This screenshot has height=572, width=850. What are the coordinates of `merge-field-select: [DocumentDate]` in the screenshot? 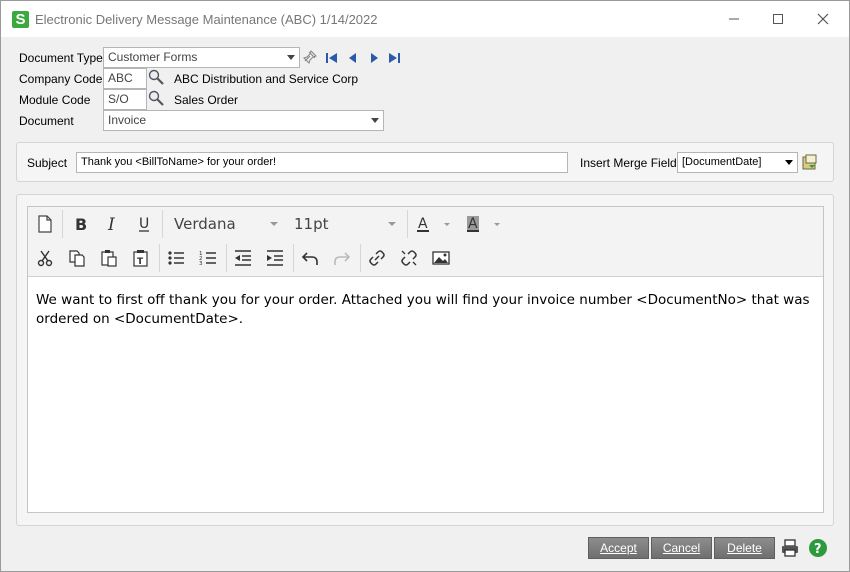 It's located at (737, 162).